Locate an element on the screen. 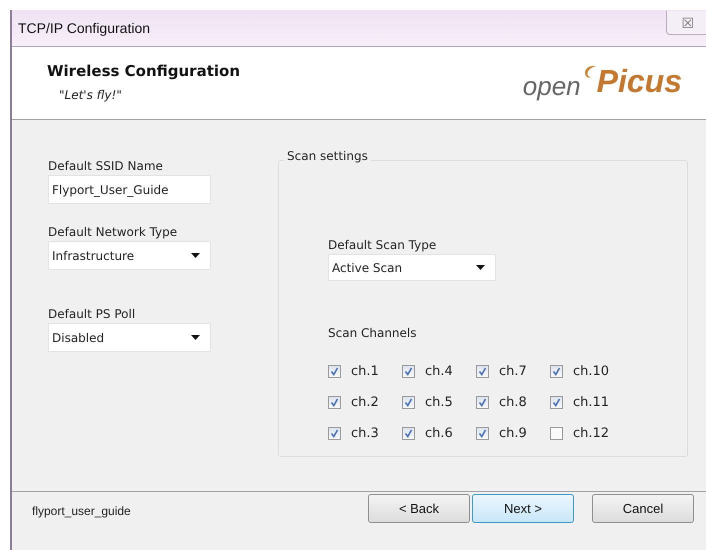 The height and width of the screenshot is (550, 706). field-label: Default Scan Type is located at coordinates (383, 245).